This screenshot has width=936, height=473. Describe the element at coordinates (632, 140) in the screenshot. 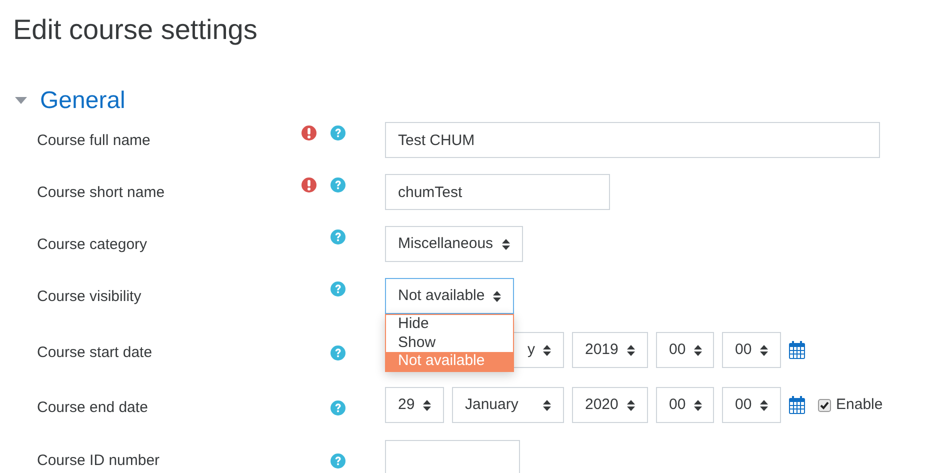

I see `text-field: Test CHUM` at that location.